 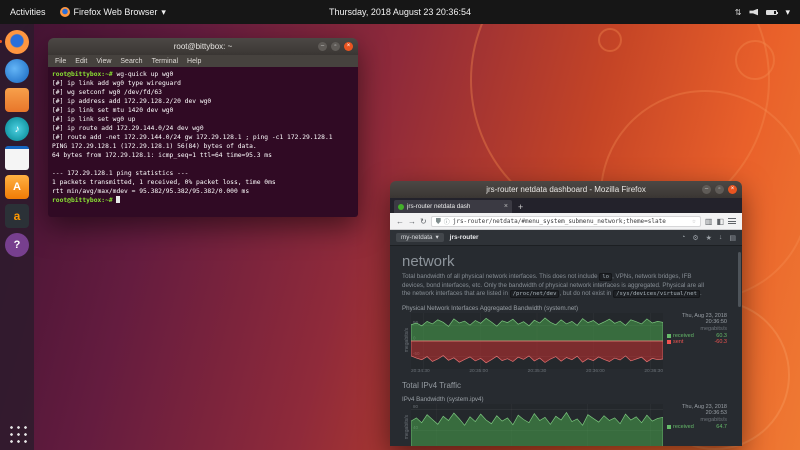 What do you see at coordinates (17, 187) in the screenshot?
I see `dock-item-software-icon: A` at bounding box center [17, 187].